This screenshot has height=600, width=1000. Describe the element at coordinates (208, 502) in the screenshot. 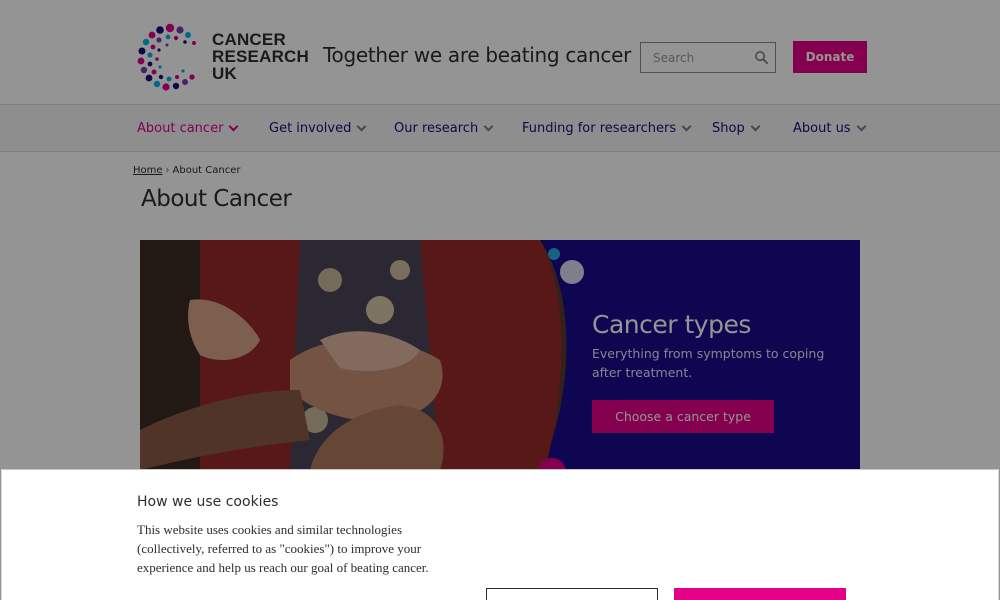

I see `cookie-banner-title: How we use cookies` at that location.